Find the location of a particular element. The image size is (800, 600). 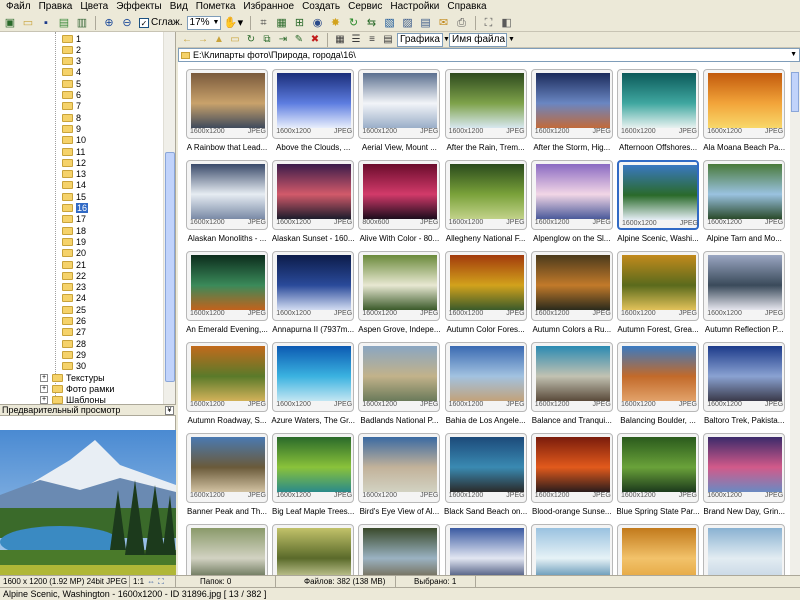

tree-item-folder: 28 is located at coordinates (74, 343).